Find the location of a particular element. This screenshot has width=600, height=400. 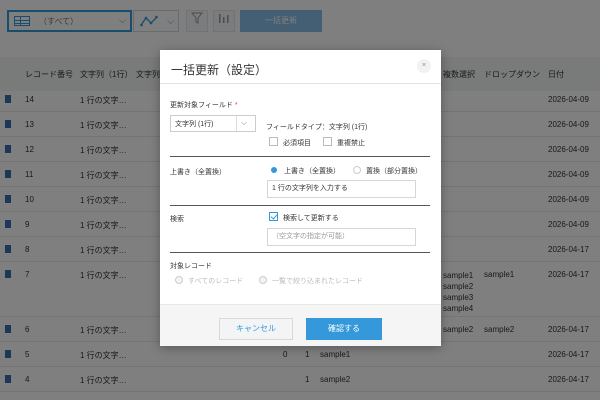

search-update-checkbox-label: 検索して更新する is located at coordinates (311, 218).